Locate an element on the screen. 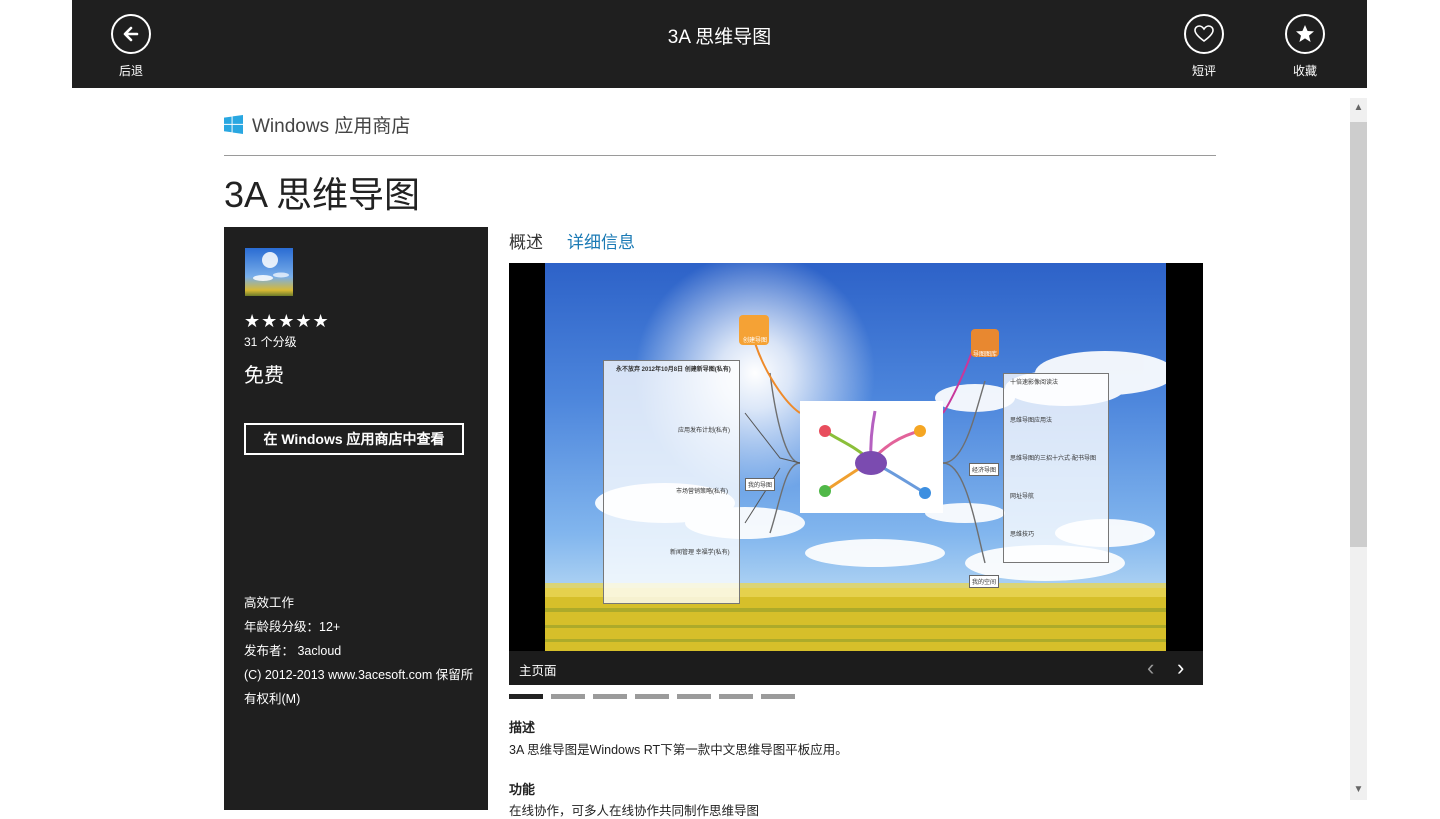 The image size is (1440, 819). review-button: 短评 is located at coordinates (1204, 46).